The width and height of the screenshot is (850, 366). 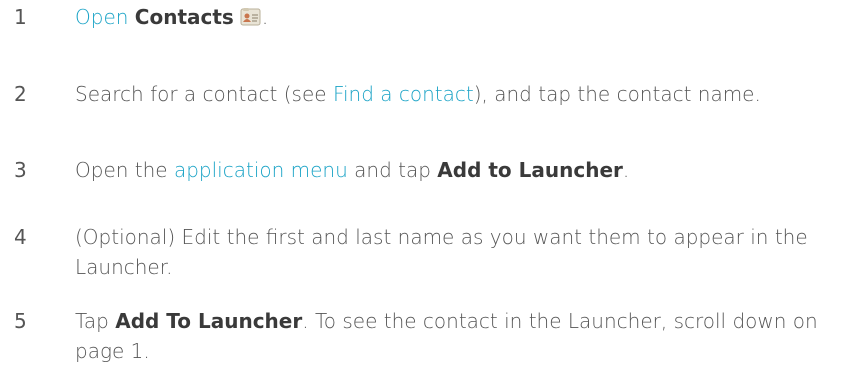 What do you see at coordinates (204, 94) in the screenshot?
I see `step-text-before: Search for a contact (see` at bounding box center [204, 94].